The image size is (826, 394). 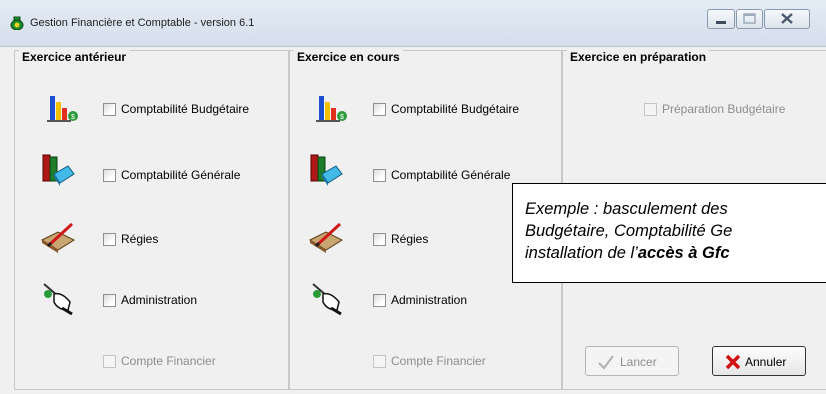 I want to click on checkmark-icon, so click(x=606, y=362).